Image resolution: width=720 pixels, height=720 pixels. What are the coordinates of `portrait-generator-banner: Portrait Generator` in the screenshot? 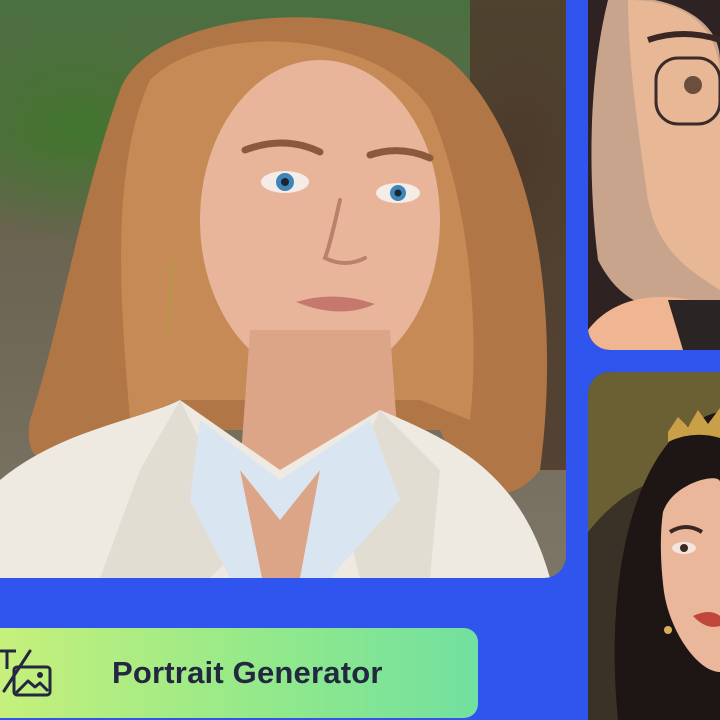 It's located at (239, 673).